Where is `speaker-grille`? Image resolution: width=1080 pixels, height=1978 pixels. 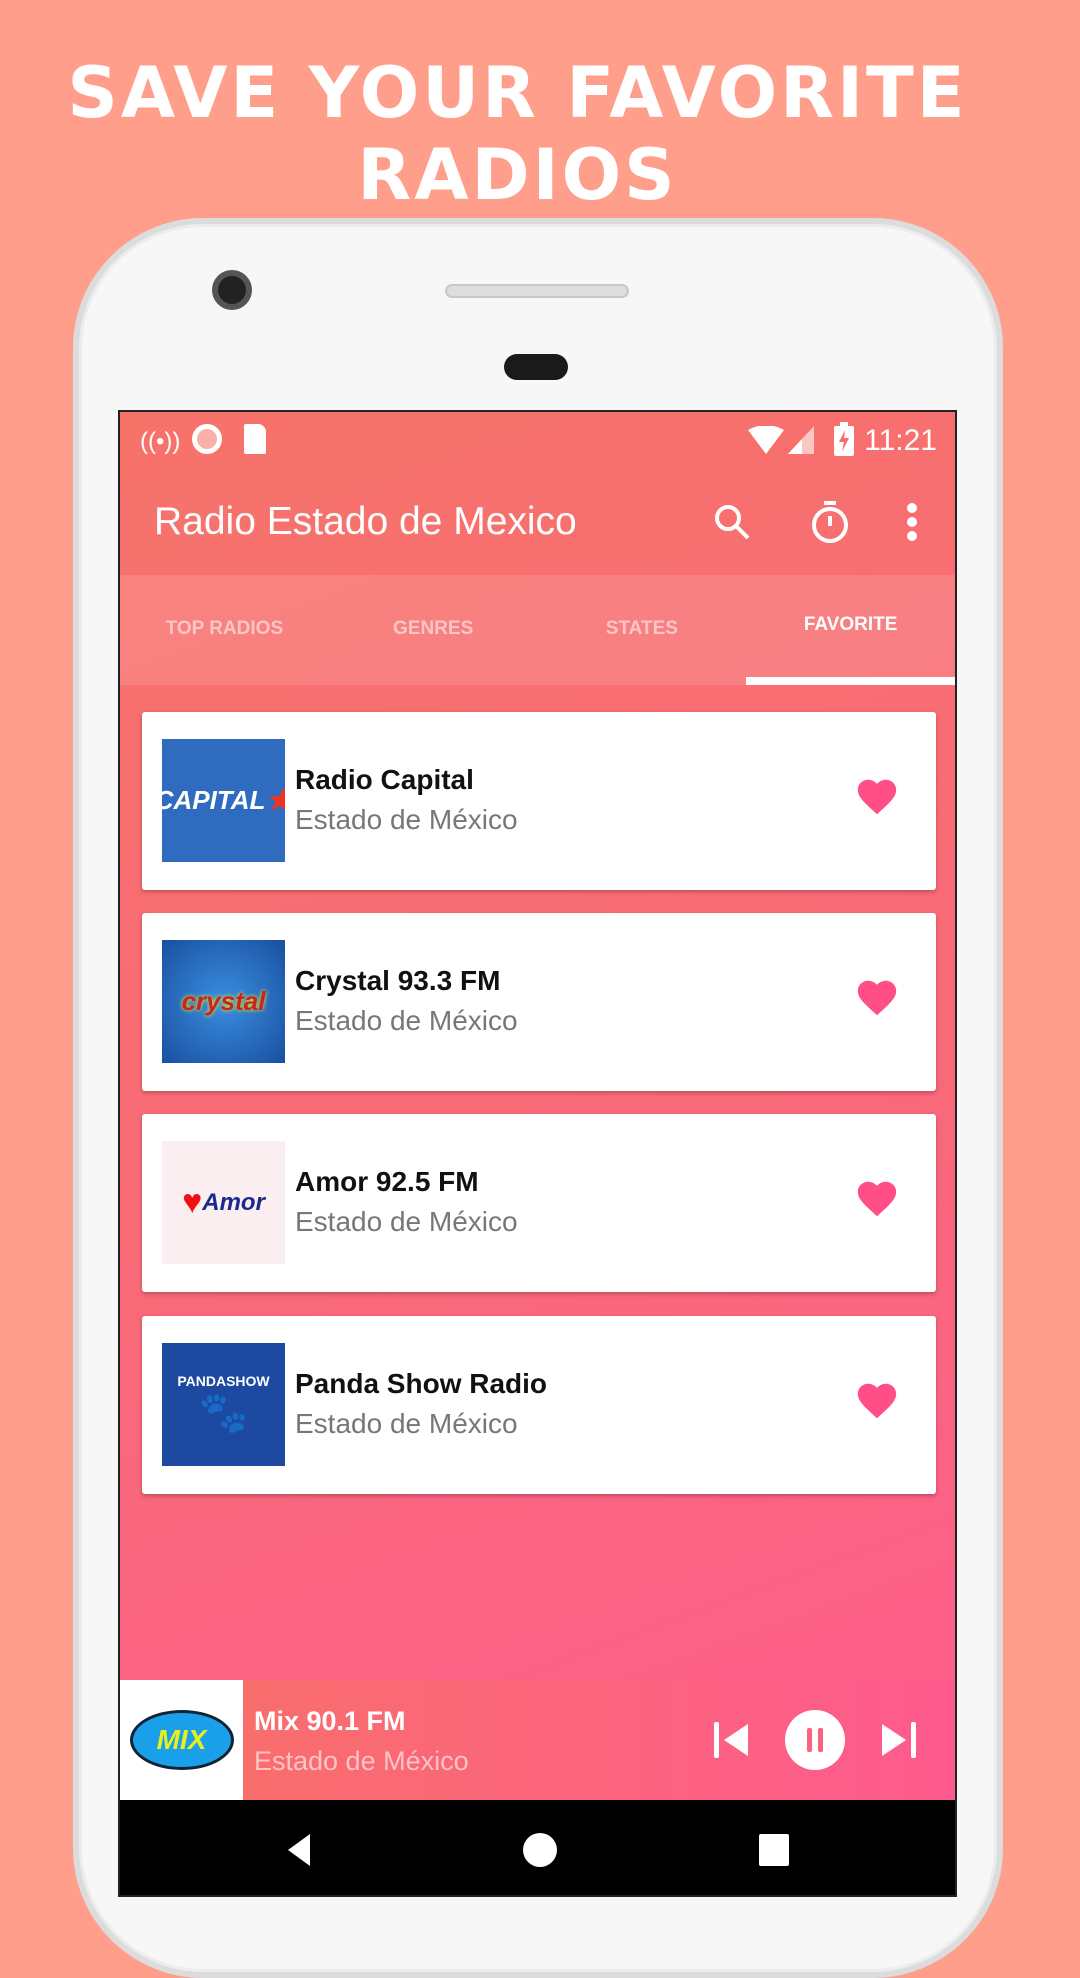
speaker-grille is located at coordinates (537, 291).